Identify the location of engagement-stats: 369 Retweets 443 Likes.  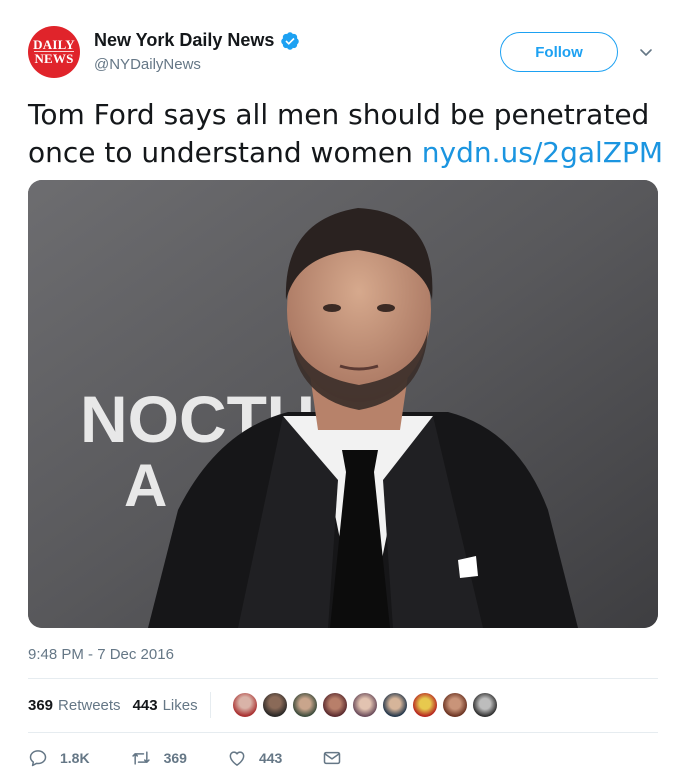
(264, 705).